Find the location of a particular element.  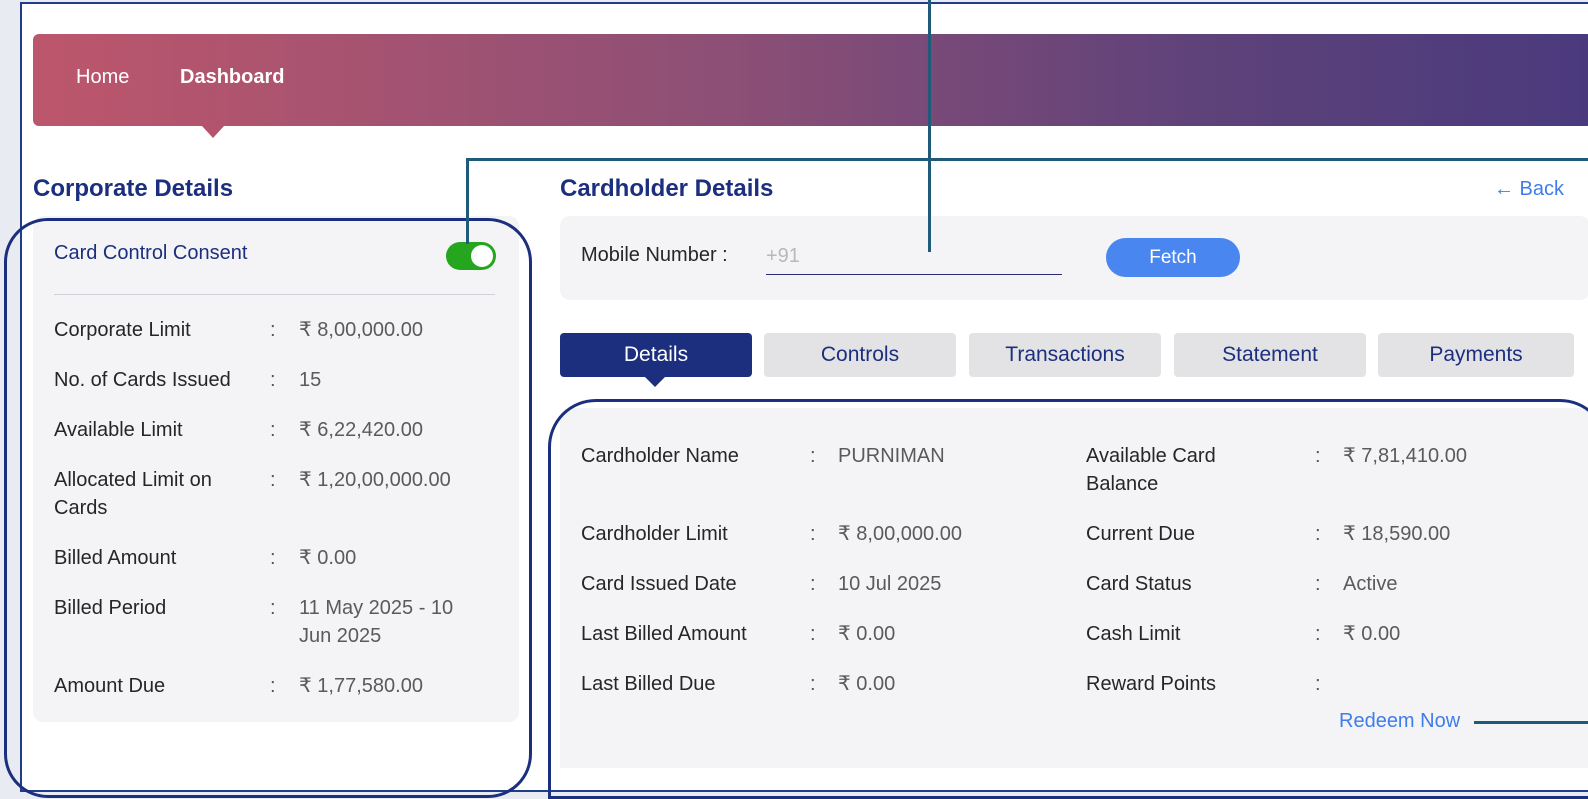

corporate-details-title: Corporate Details is located at coordinates (133, 188).